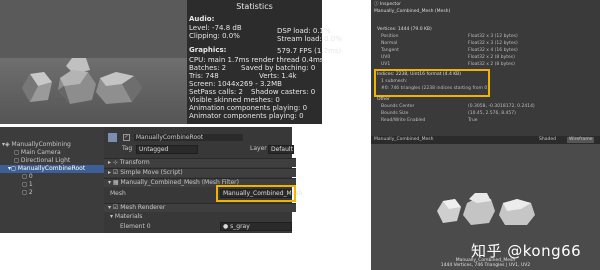 The width and height of the screenshot is (600, 270). I want to click on rock-models, so click(82, 81).